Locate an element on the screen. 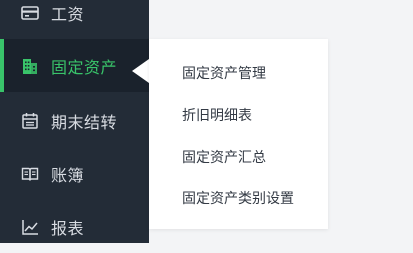  line-chart-icon is located at coordinates (30, 227).